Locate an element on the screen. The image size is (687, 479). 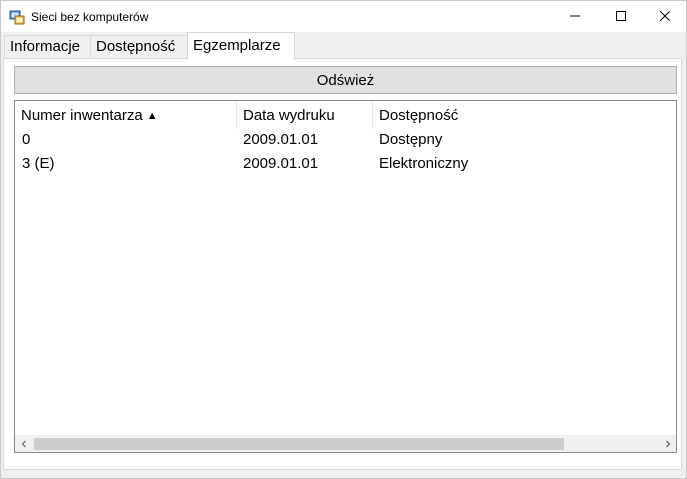
sort-ascending-icon: ▲ is located at coordinates (152, 116).